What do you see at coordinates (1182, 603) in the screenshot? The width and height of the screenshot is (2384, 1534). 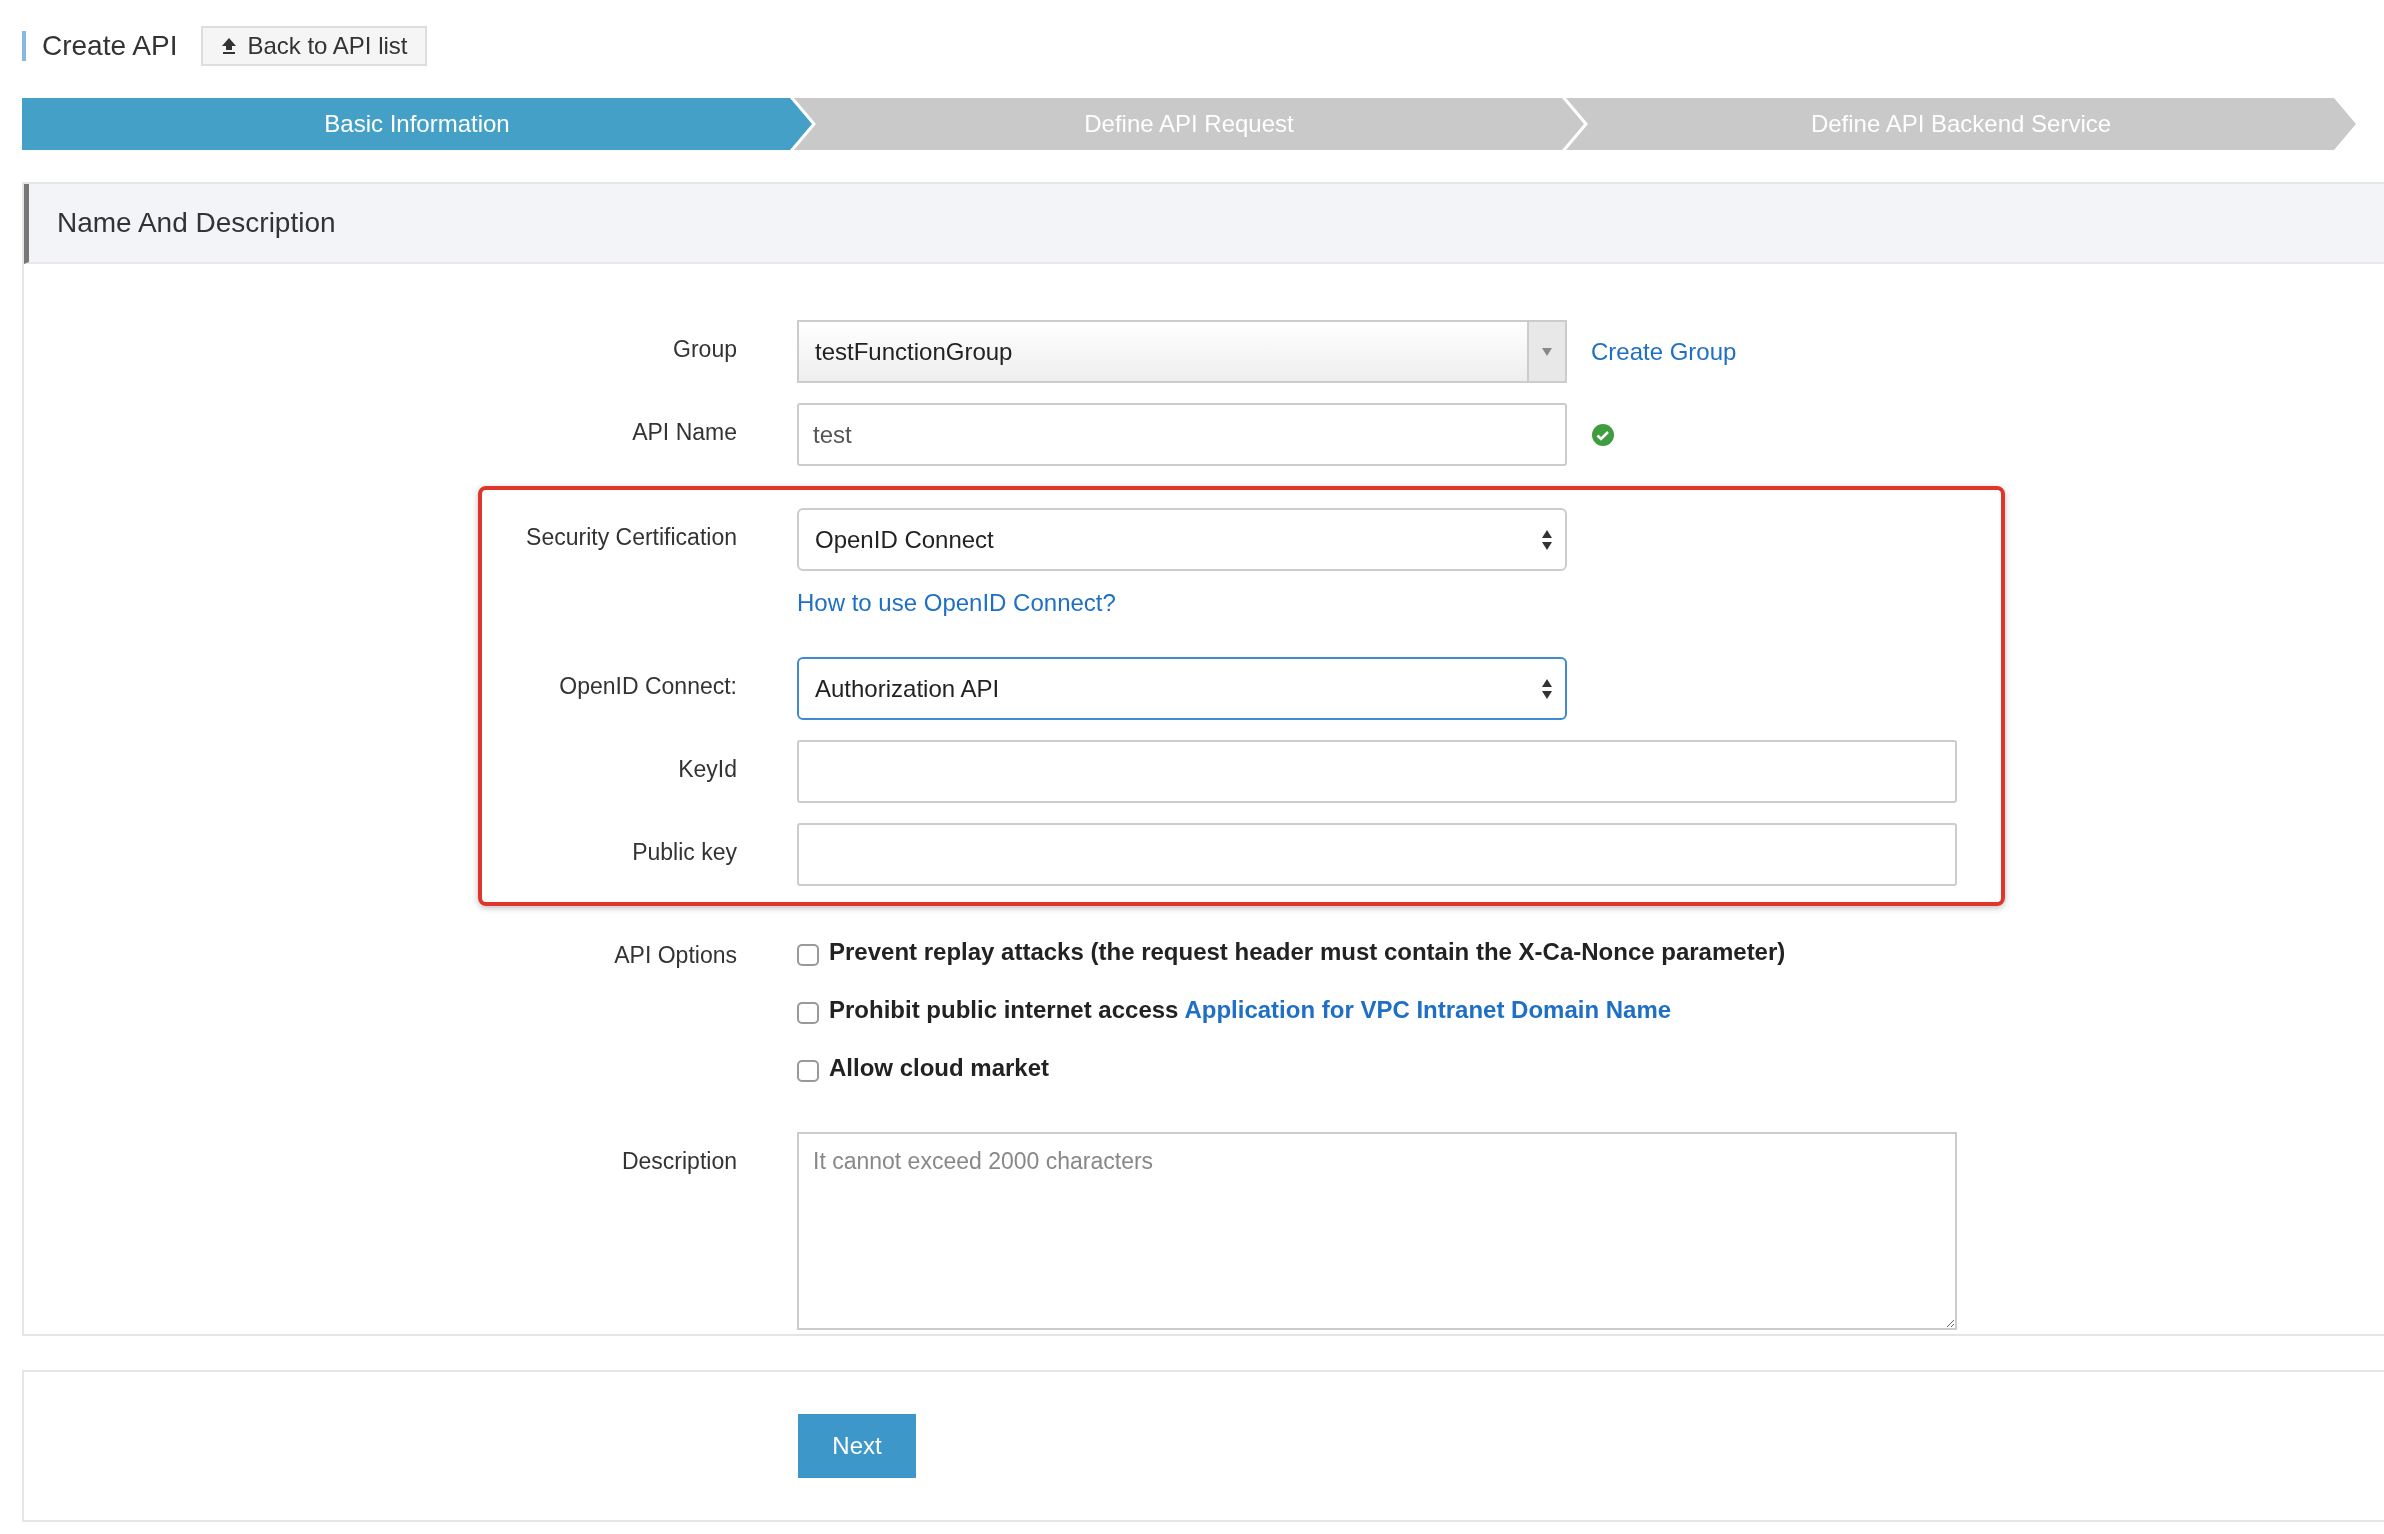 I see `help-link: How to use OpenID Connect?` at bounding box center [1182, 603].